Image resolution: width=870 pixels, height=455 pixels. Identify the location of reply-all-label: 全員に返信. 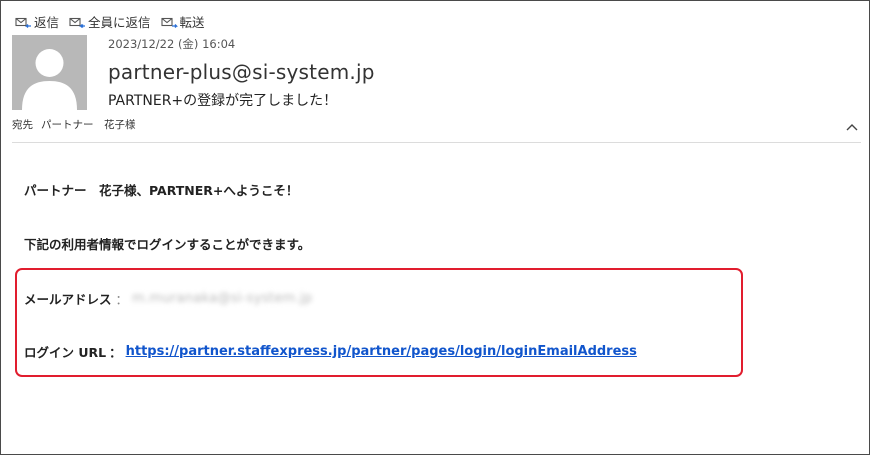
(119, 22).